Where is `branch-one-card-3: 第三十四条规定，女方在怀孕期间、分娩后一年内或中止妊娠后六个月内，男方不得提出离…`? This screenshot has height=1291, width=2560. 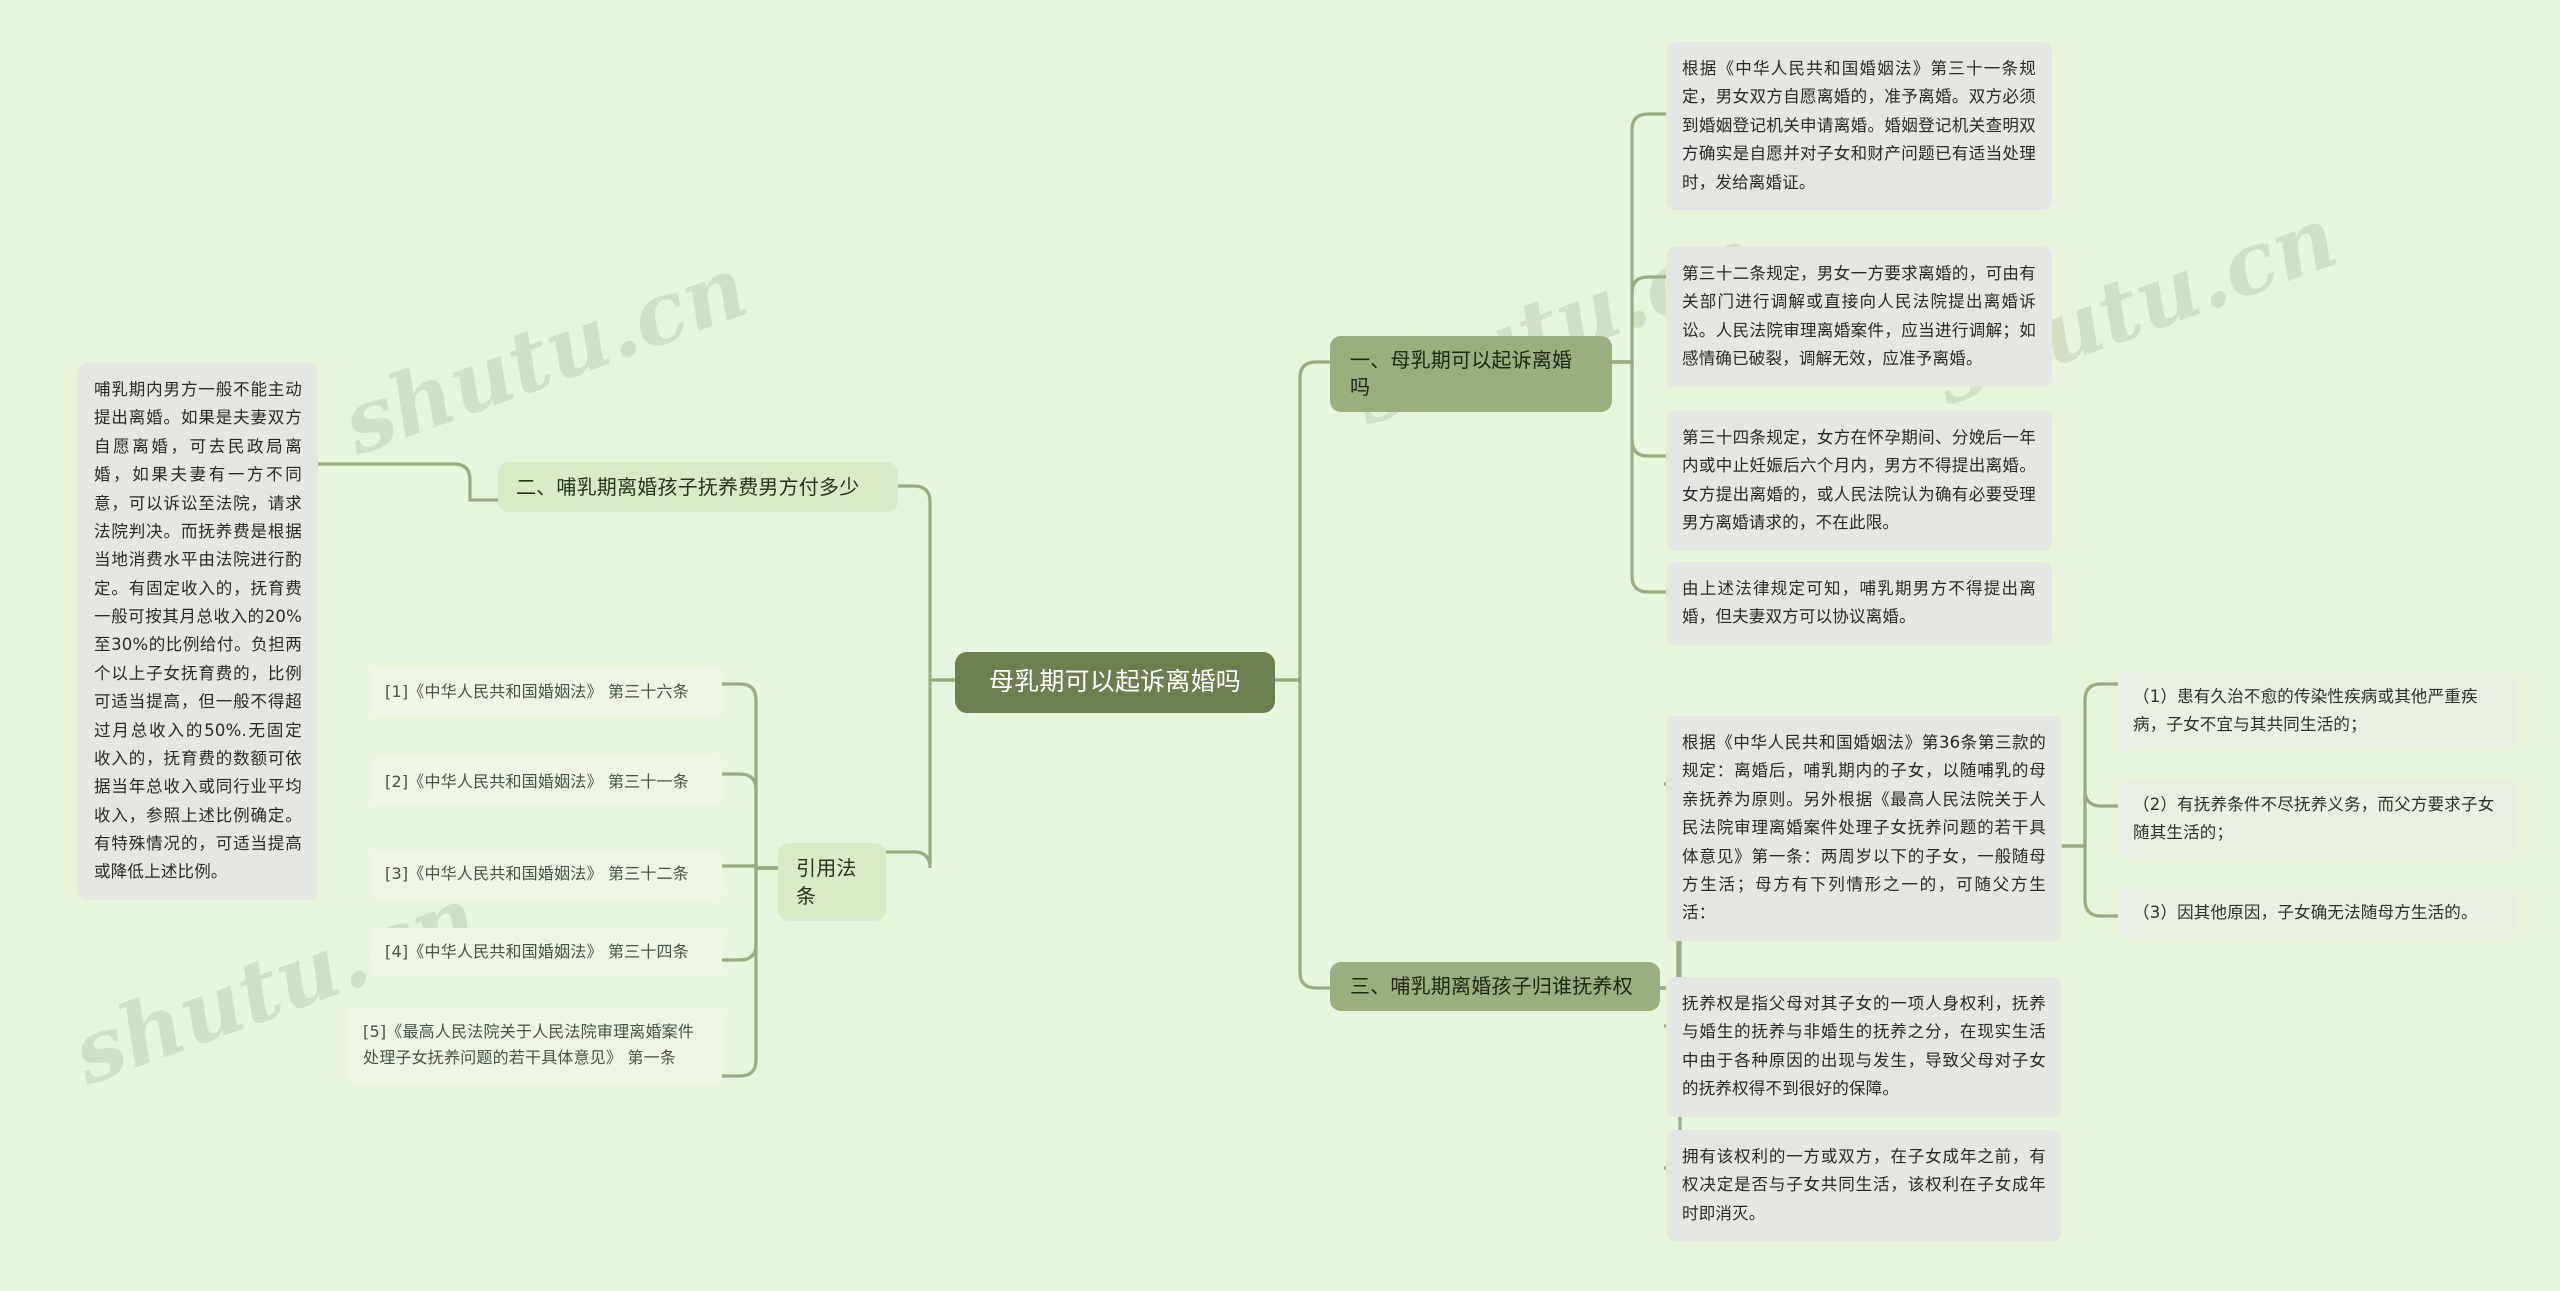 branch-one-card-3: 第三十四条规定，女方在怀孕期间、分娩后一年内或中止妊娠后六个月内，男方不得提出离… is located at coordinates (1859, 481).